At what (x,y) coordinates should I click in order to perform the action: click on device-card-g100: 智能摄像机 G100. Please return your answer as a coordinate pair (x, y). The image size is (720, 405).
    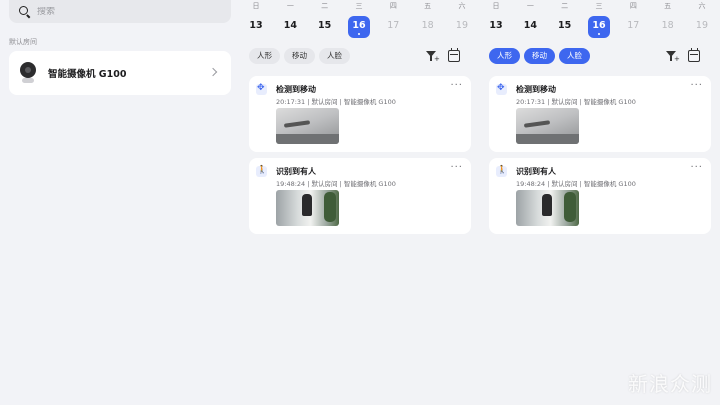
    Looking at the image, I should click on (120, 73).